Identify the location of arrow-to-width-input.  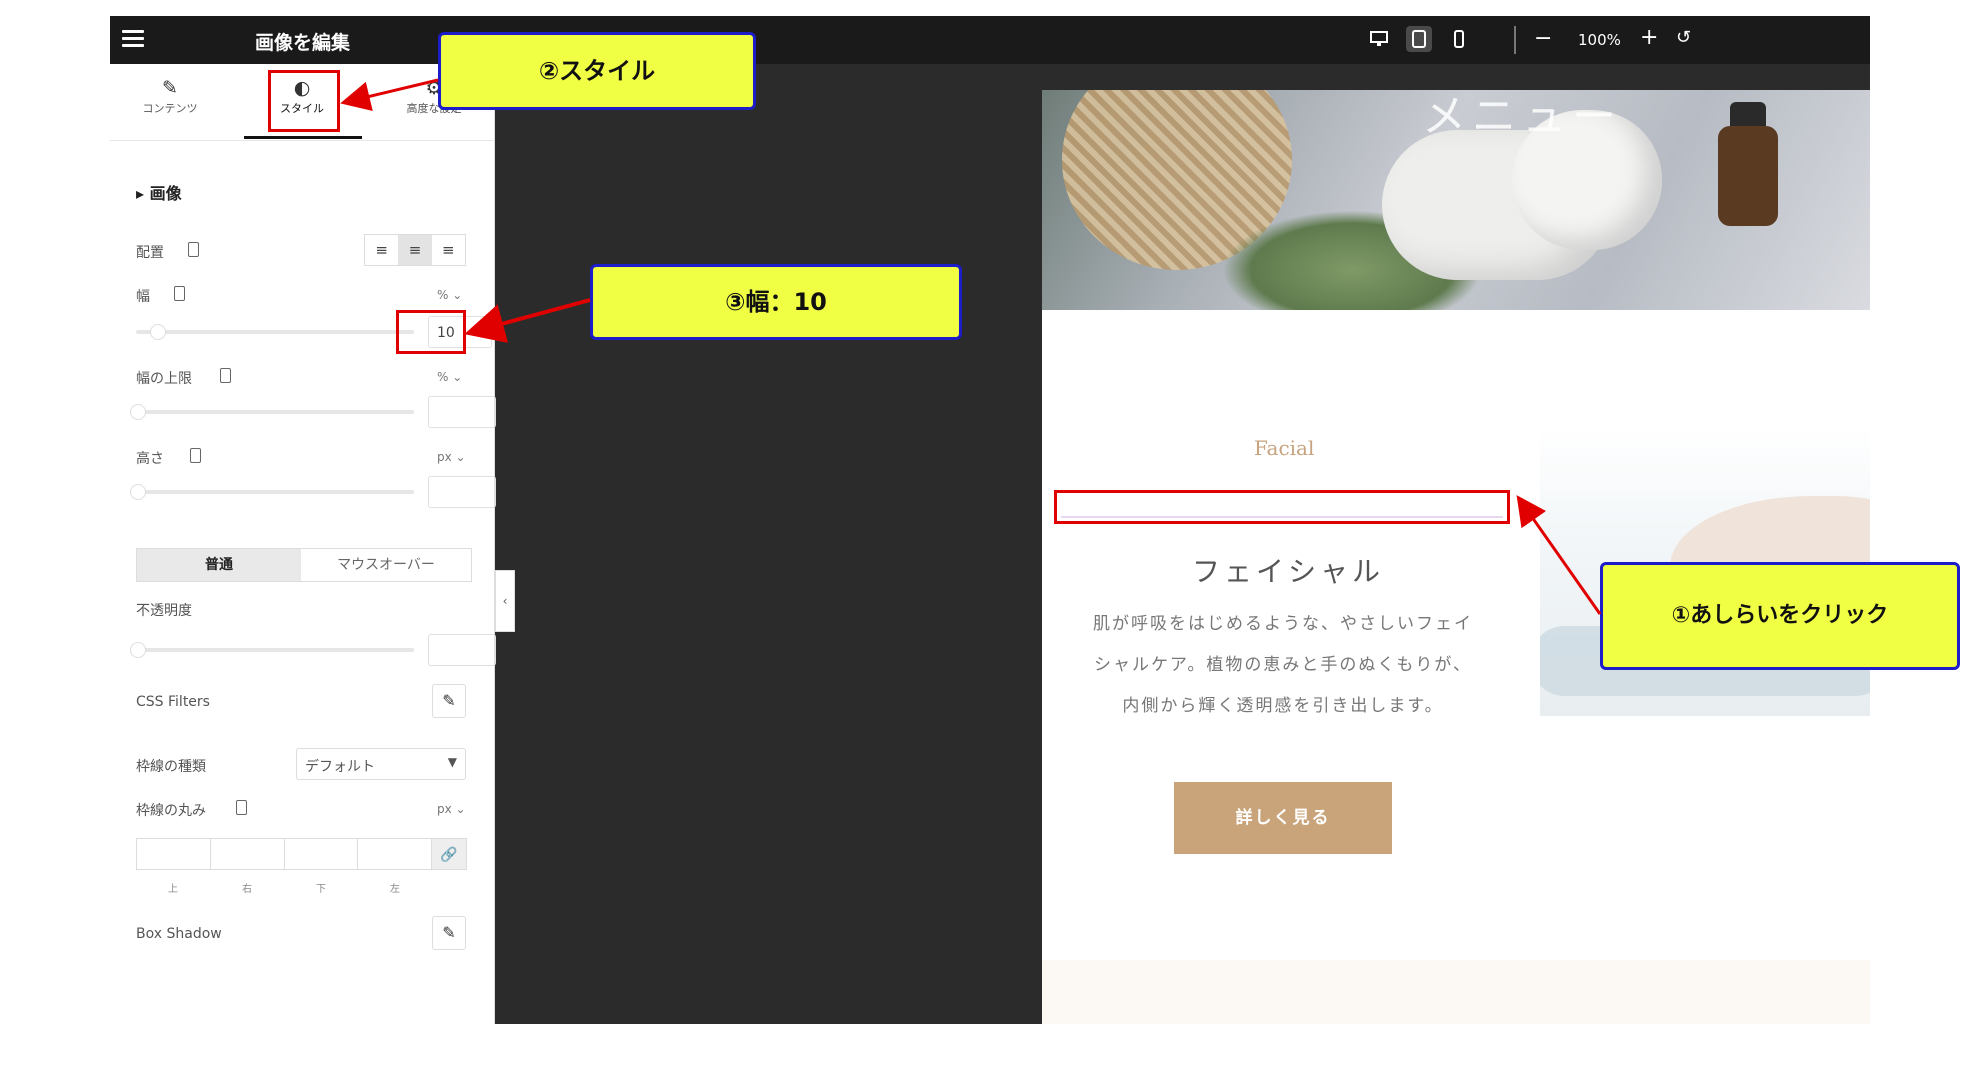
(527, 320).